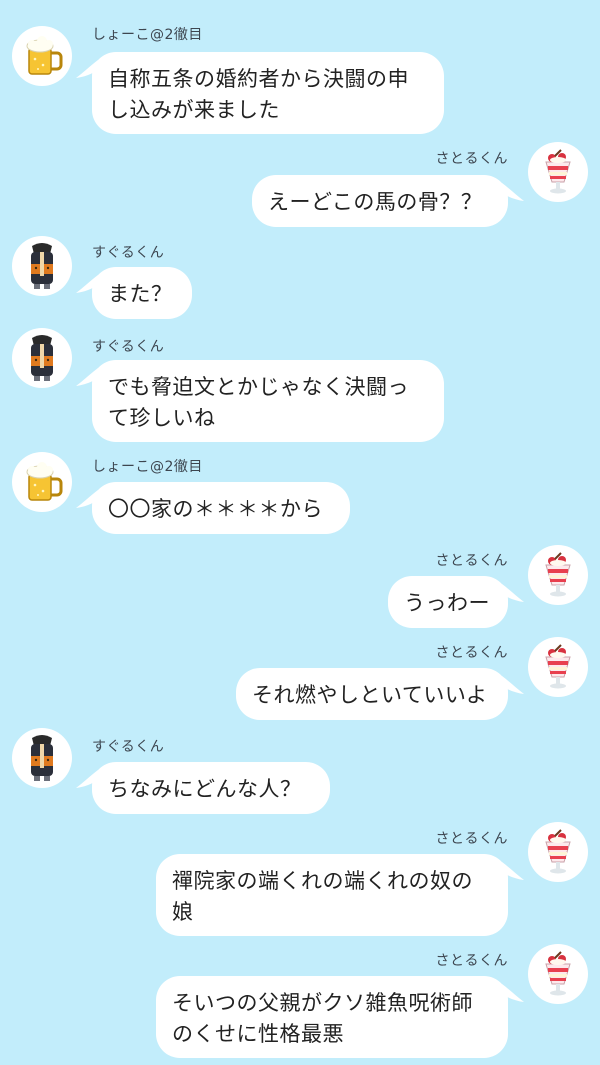  Describe the element at coordinates (205, 789) in the screenshot. I see `message-text: ちなみにどんな人？` at that location.